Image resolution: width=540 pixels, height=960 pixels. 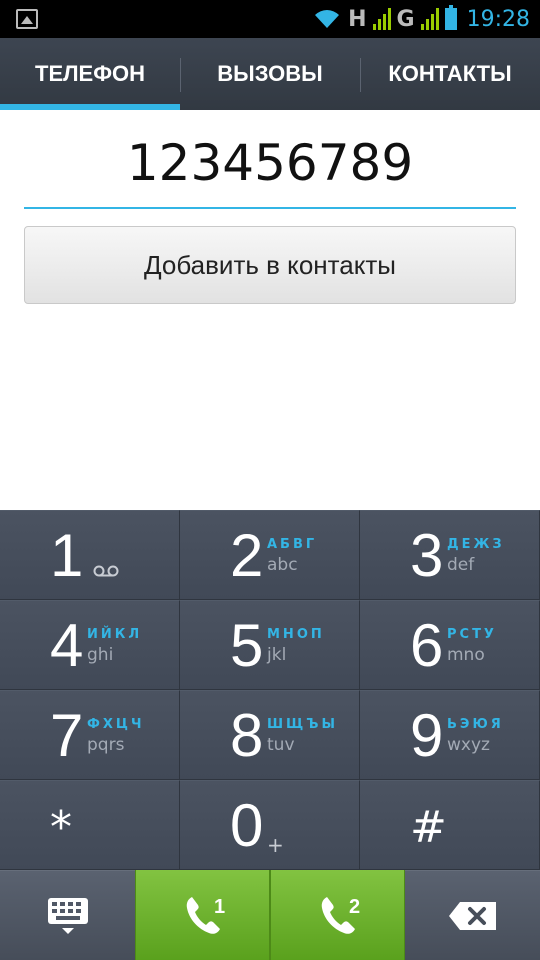 I want to click on keyboard-toggle-icon, so click(x=67, y=915).